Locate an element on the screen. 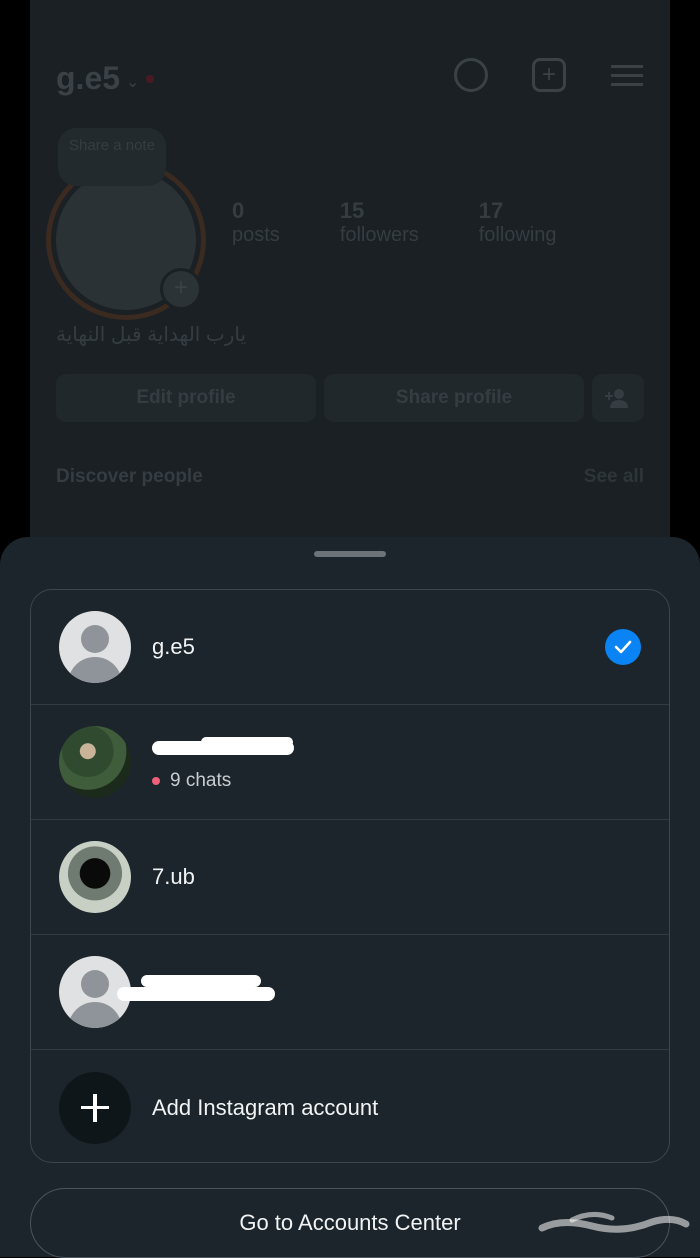 The width and height of the screenshot is (700, 1258). create-post-icon: + is located at coordinates (549, 75).